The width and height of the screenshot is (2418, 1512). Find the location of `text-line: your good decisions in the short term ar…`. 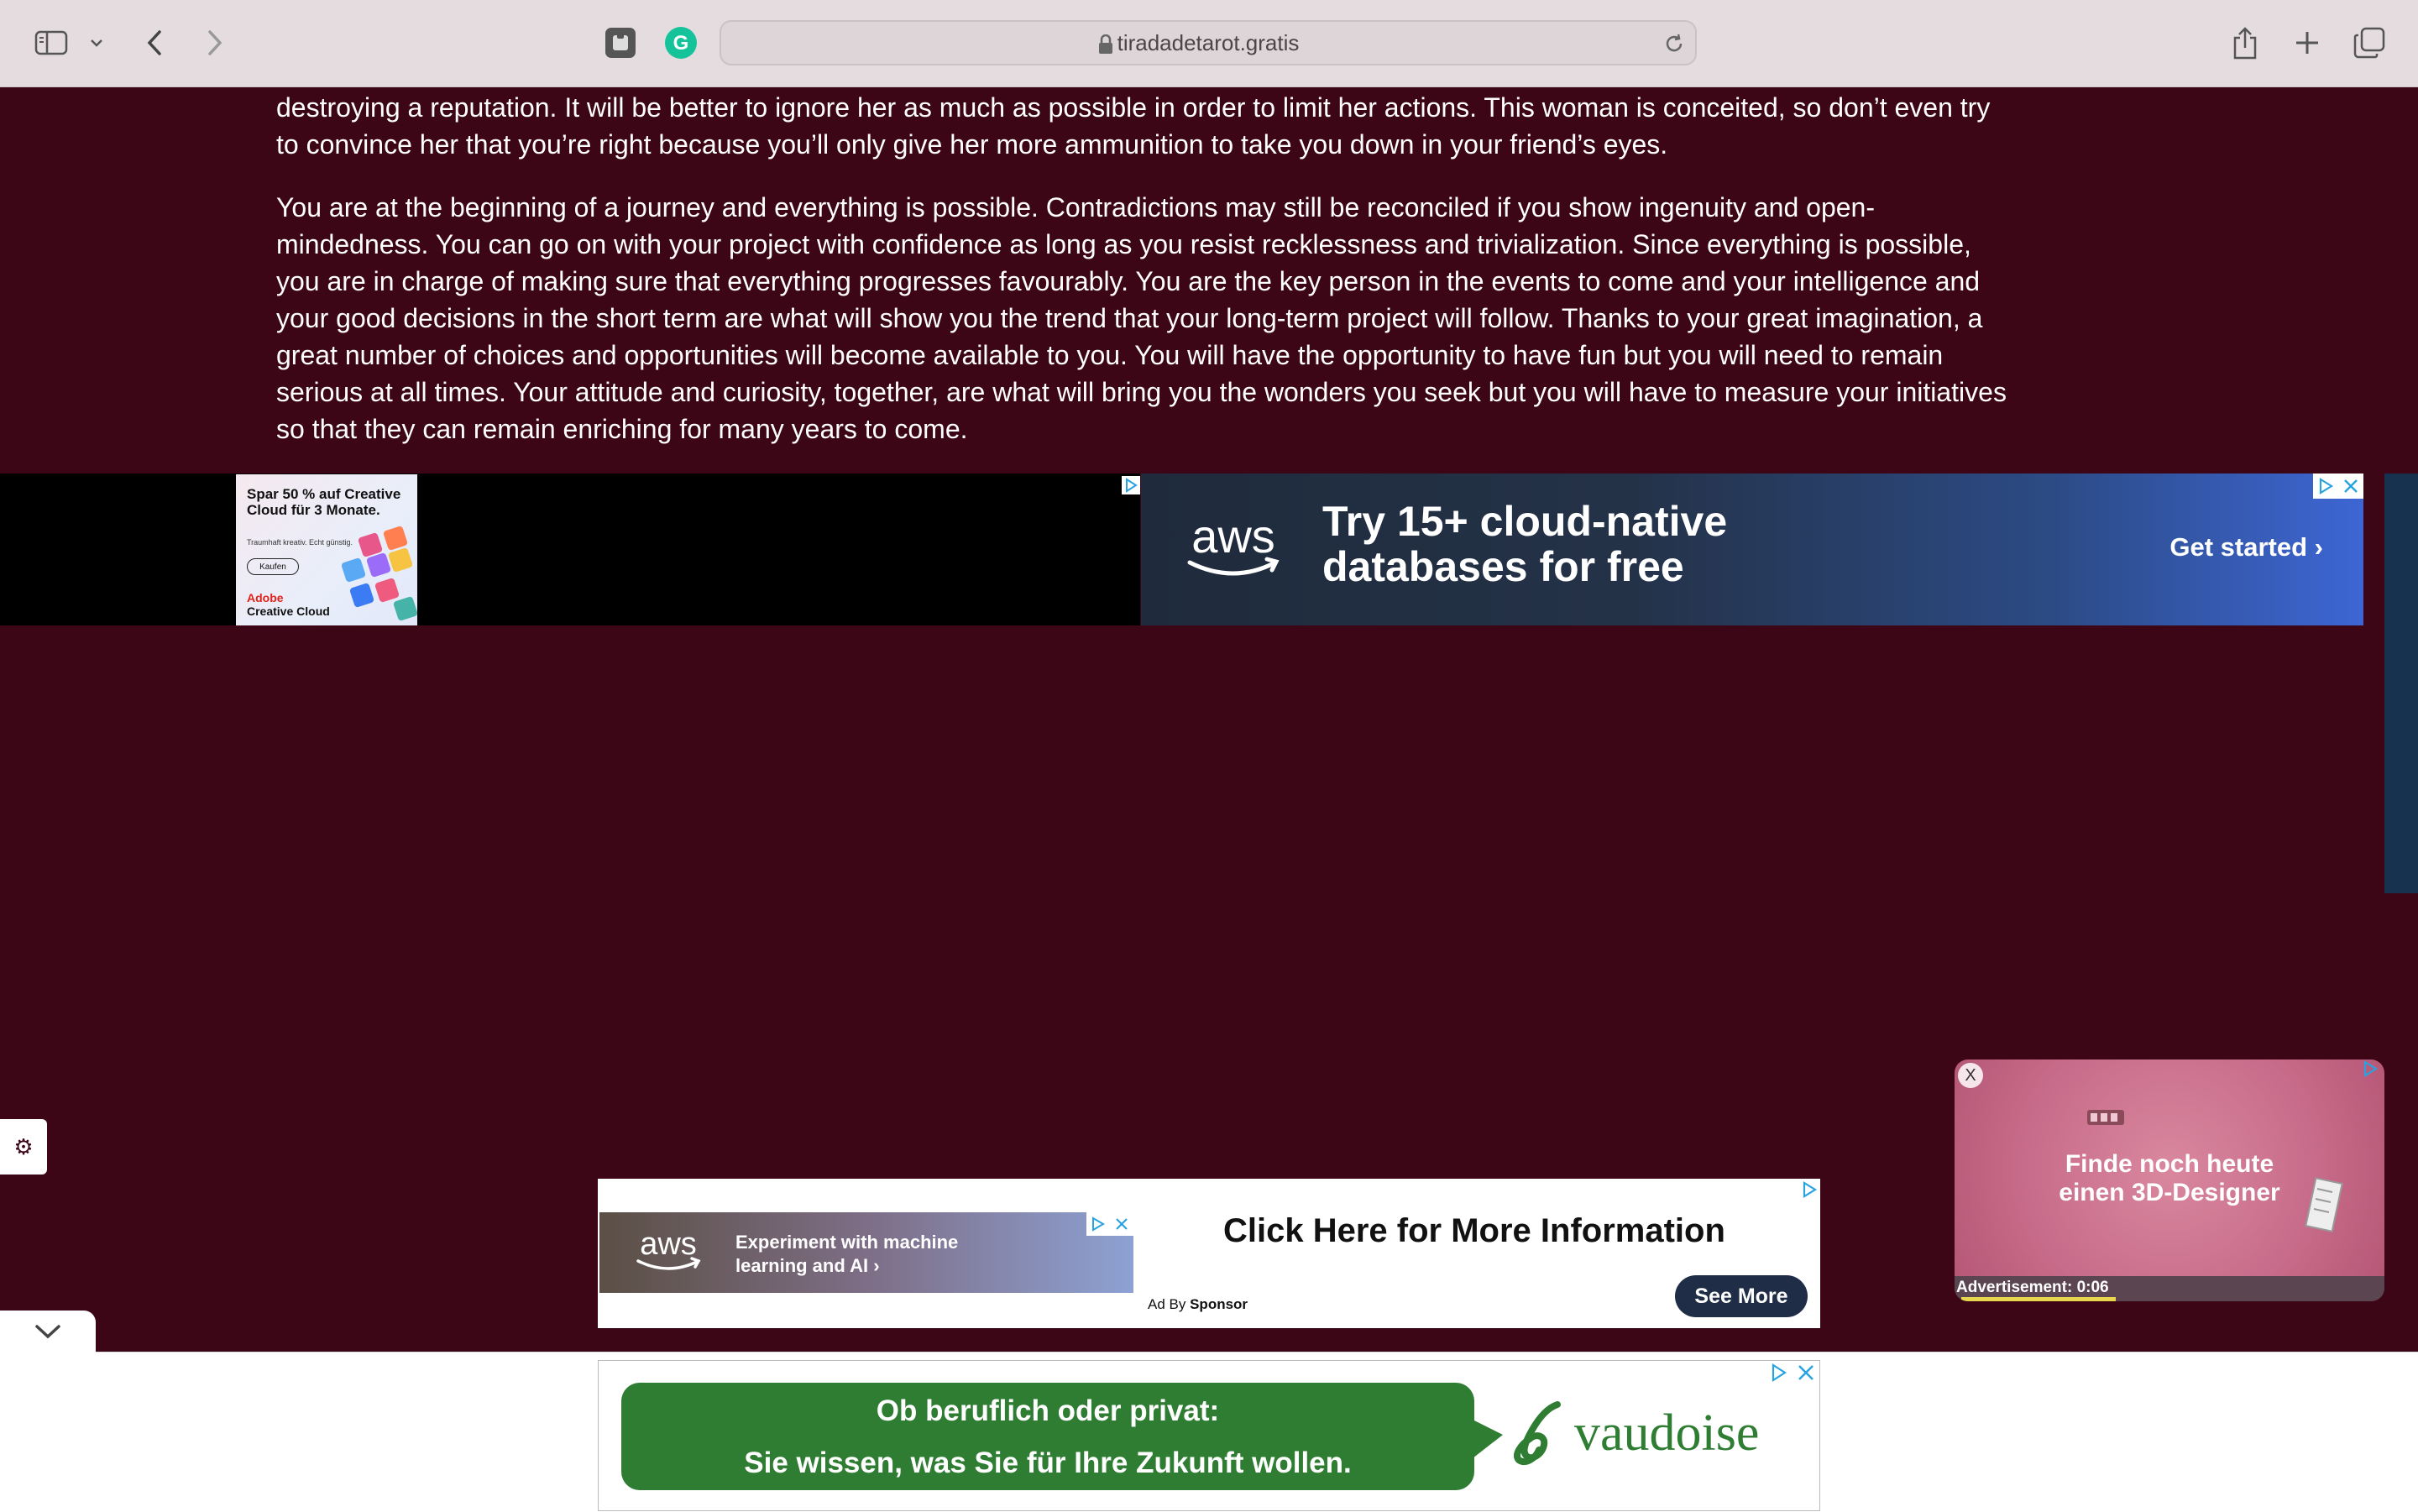

text-line: your good decisions in the short term ar… is located at coordinates (1129, 318).